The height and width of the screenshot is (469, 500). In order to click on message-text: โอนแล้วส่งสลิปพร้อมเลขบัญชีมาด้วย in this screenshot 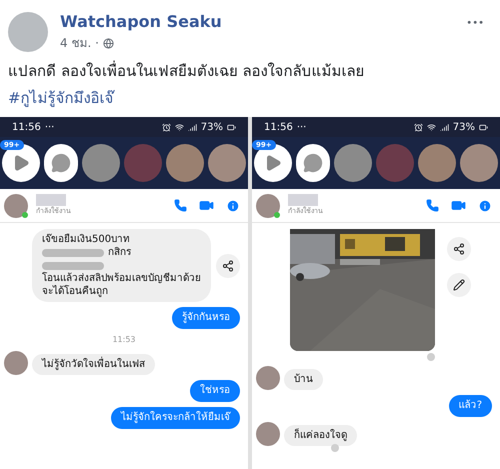, I will do `click(121, 278)`.